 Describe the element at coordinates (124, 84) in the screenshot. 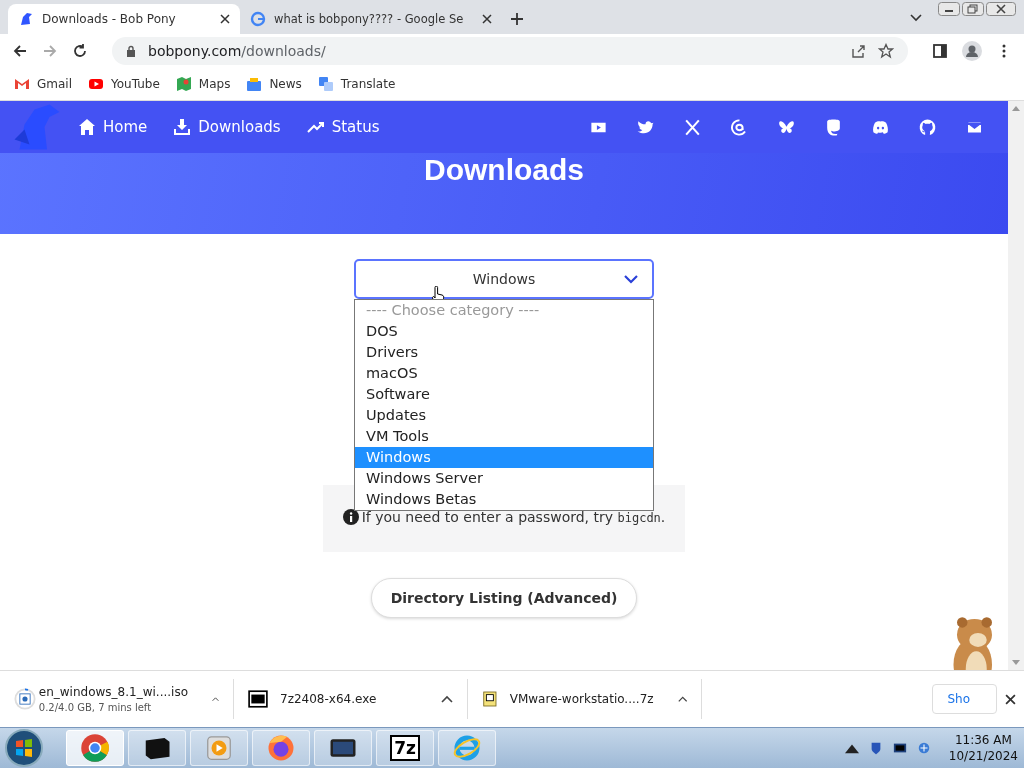

I see `bookmark: YouTube` at that location.